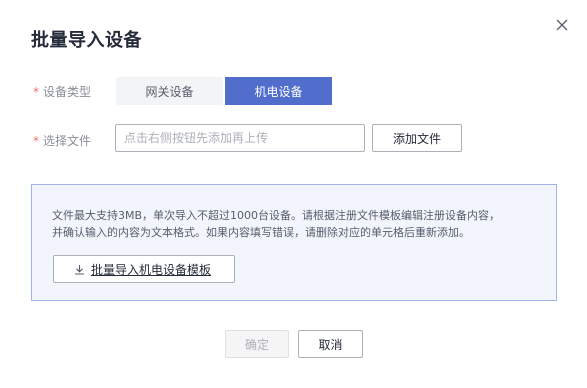  I want to click on dialog-title: 批量导入设备, so click(86, 40).